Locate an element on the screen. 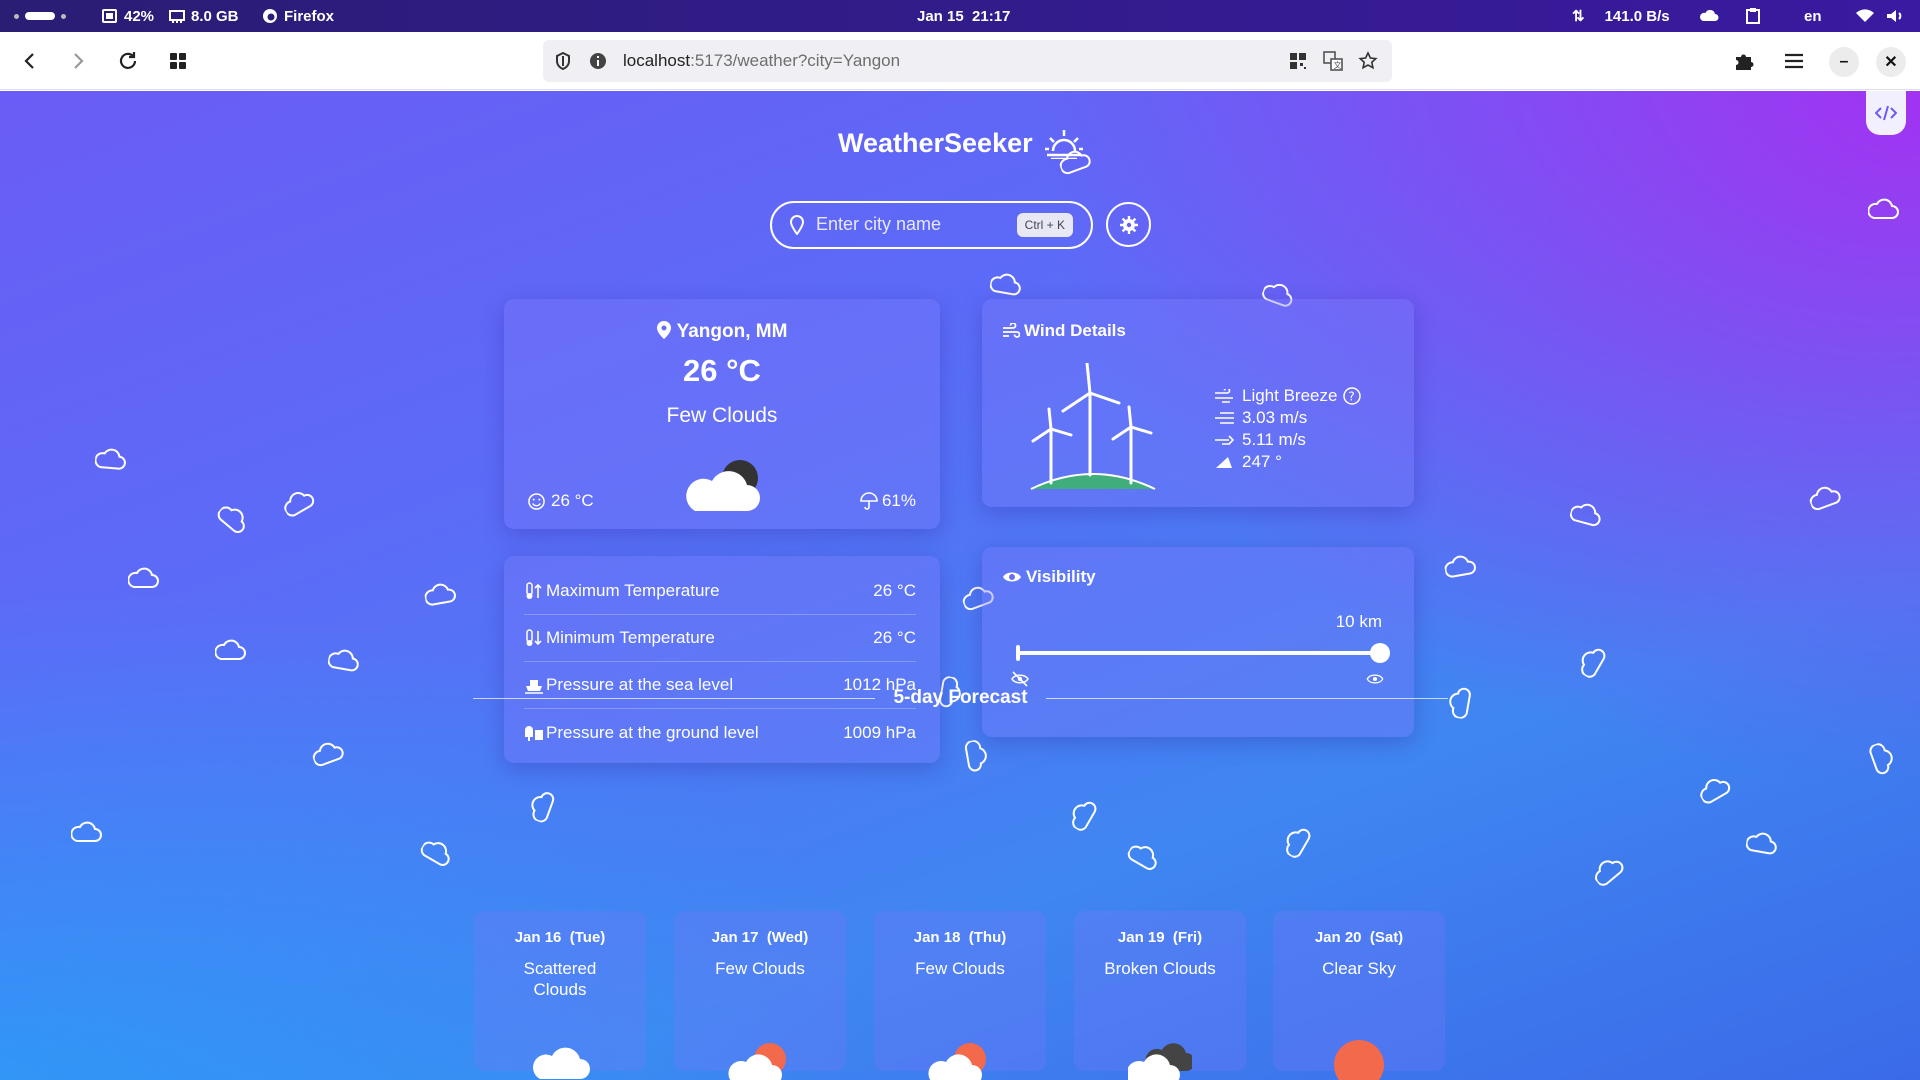 The height and width of the screenshot is (1080, 1920). qr-code-icon is located at coordinates (1298, 61).